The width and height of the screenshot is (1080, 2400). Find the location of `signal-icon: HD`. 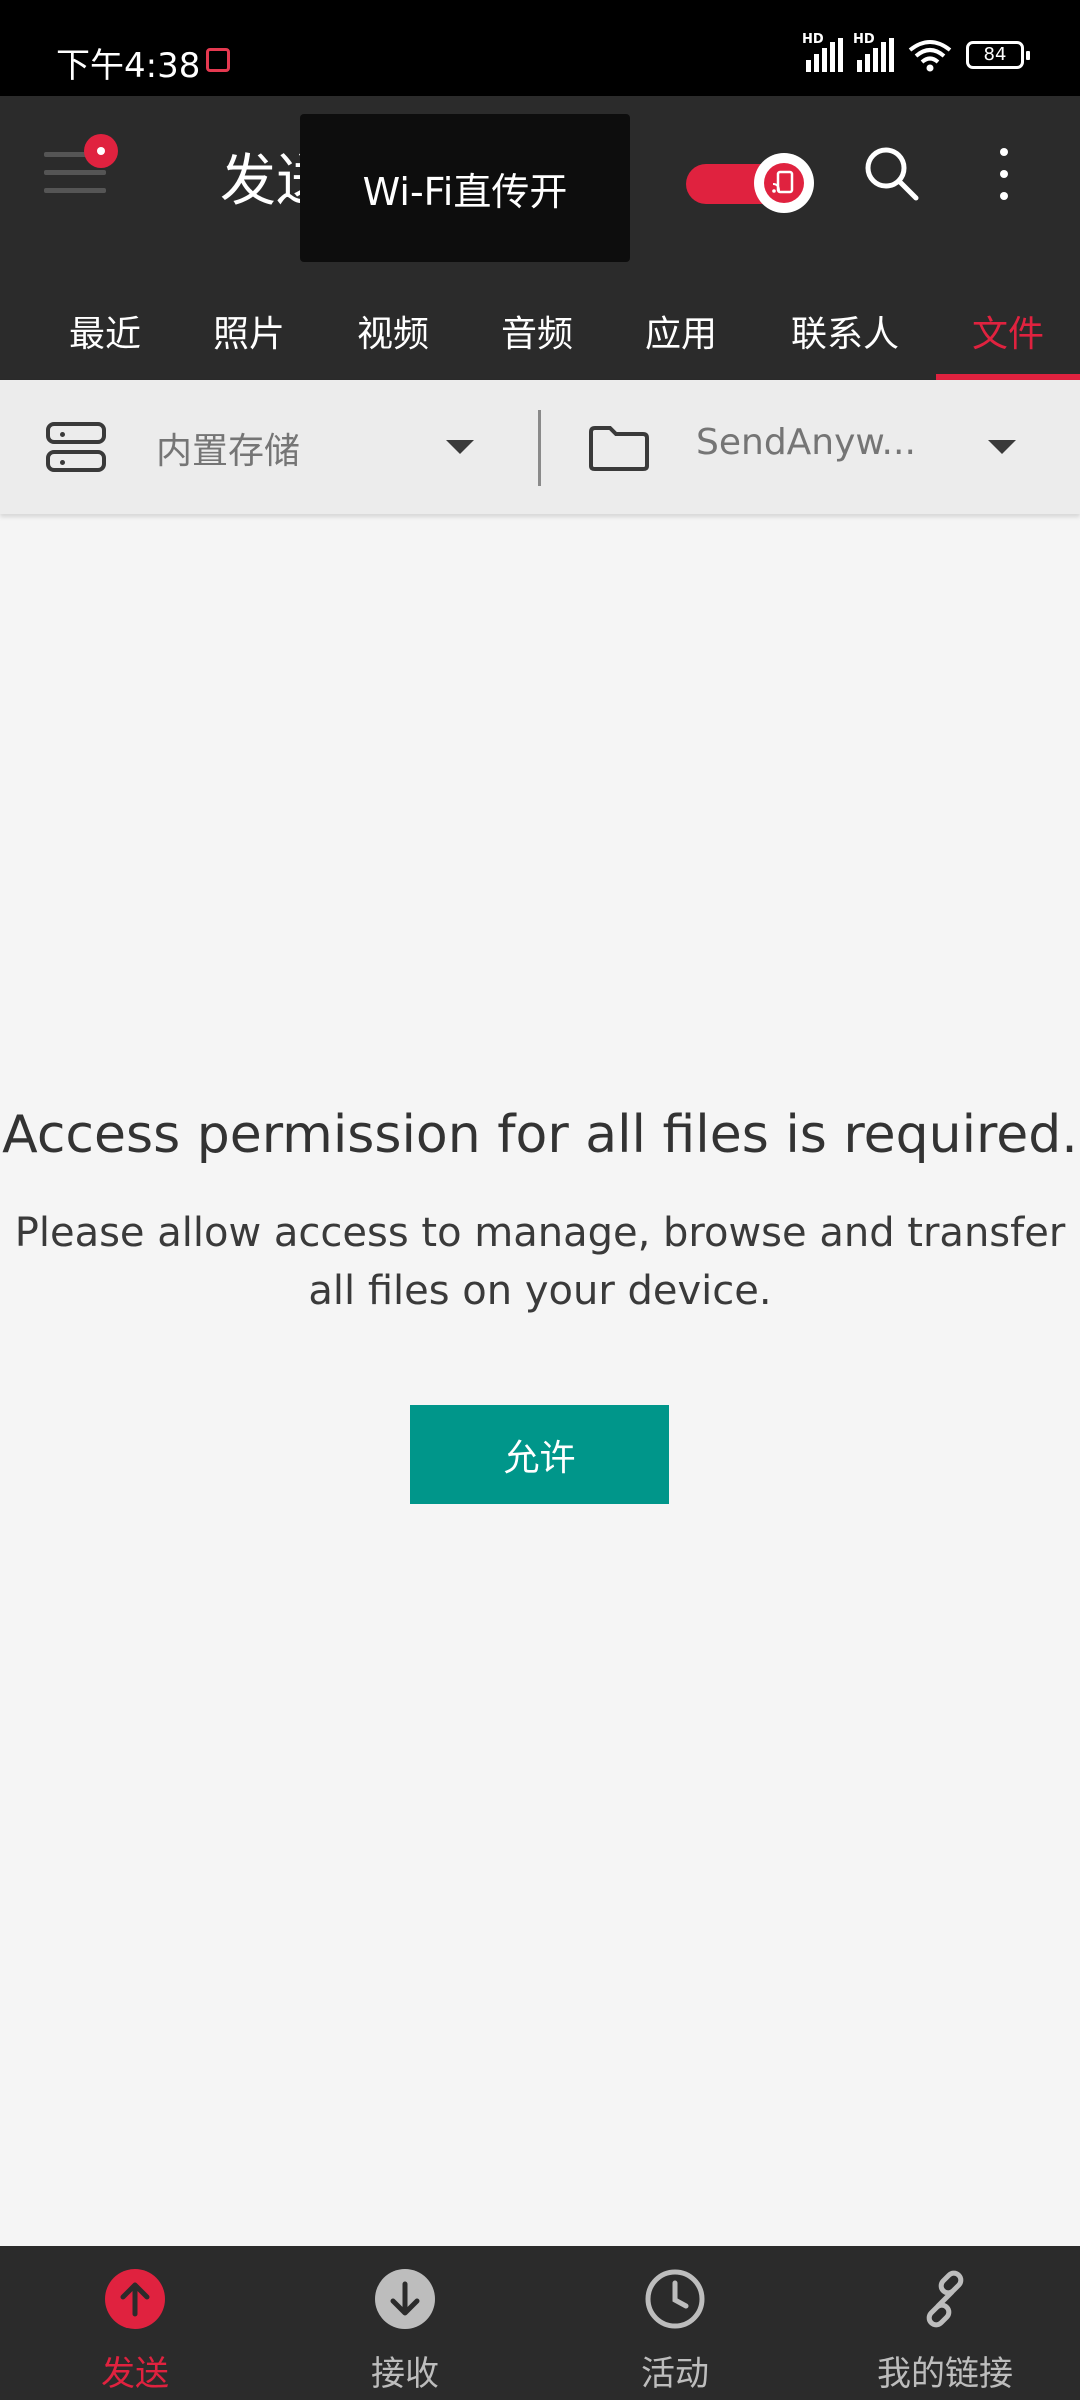

signal-icon: HD is located at coordinates (822, 52).